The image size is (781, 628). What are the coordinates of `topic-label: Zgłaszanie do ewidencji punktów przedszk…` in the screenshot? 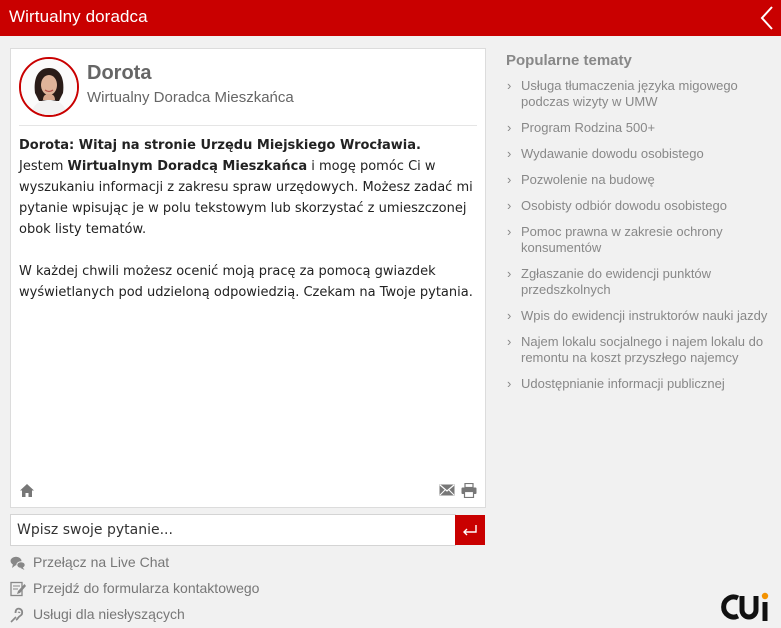 It's located at (616, 281).